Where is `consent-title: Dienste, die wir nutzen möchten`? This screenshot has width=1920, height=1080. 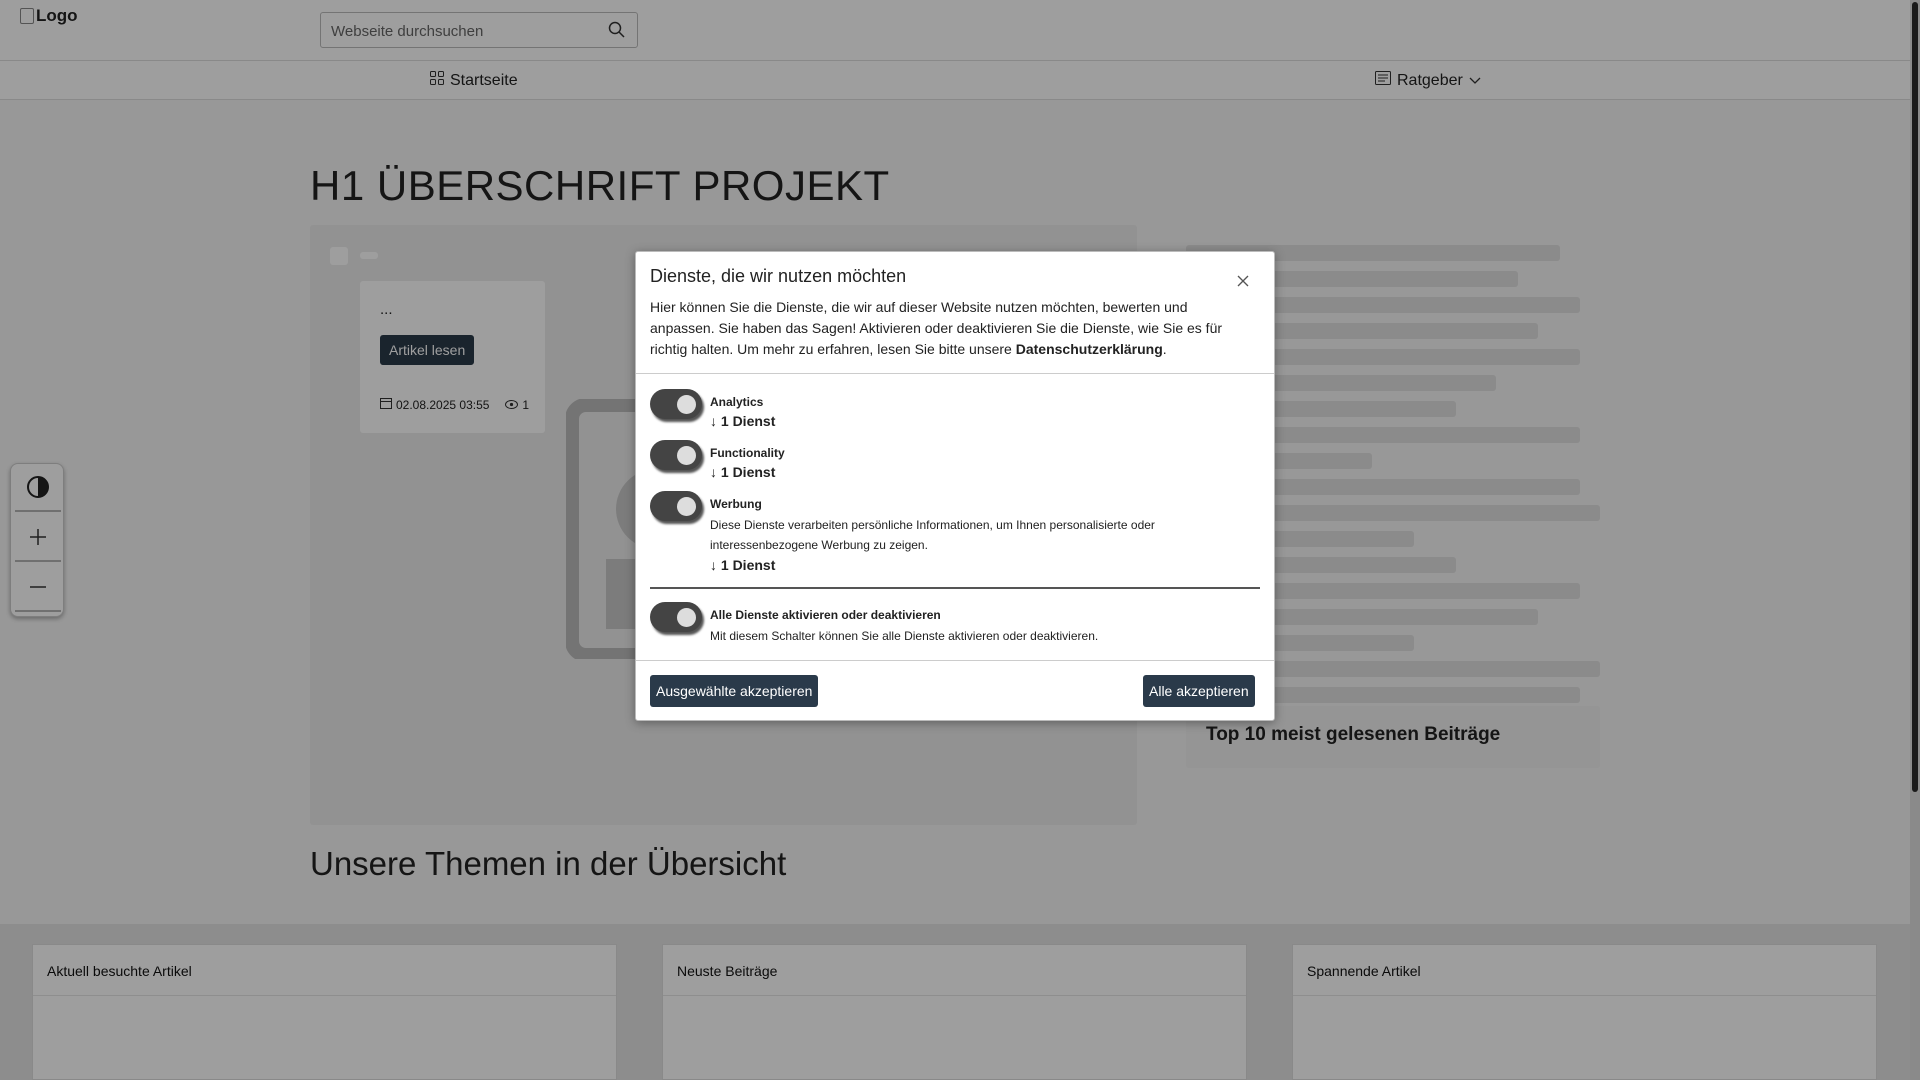 consent-title: Dienste, die wir nutzen möchten is located at coordinates (778, 276).